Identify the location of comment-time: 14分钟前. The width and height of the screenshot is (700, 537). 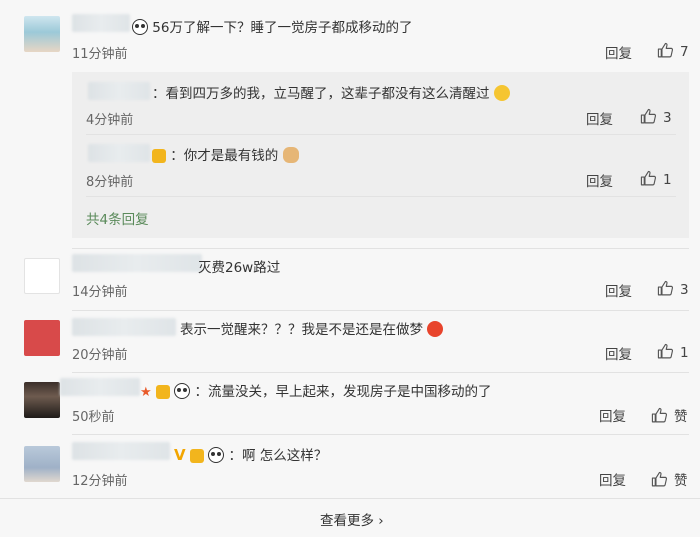
(100, 292).